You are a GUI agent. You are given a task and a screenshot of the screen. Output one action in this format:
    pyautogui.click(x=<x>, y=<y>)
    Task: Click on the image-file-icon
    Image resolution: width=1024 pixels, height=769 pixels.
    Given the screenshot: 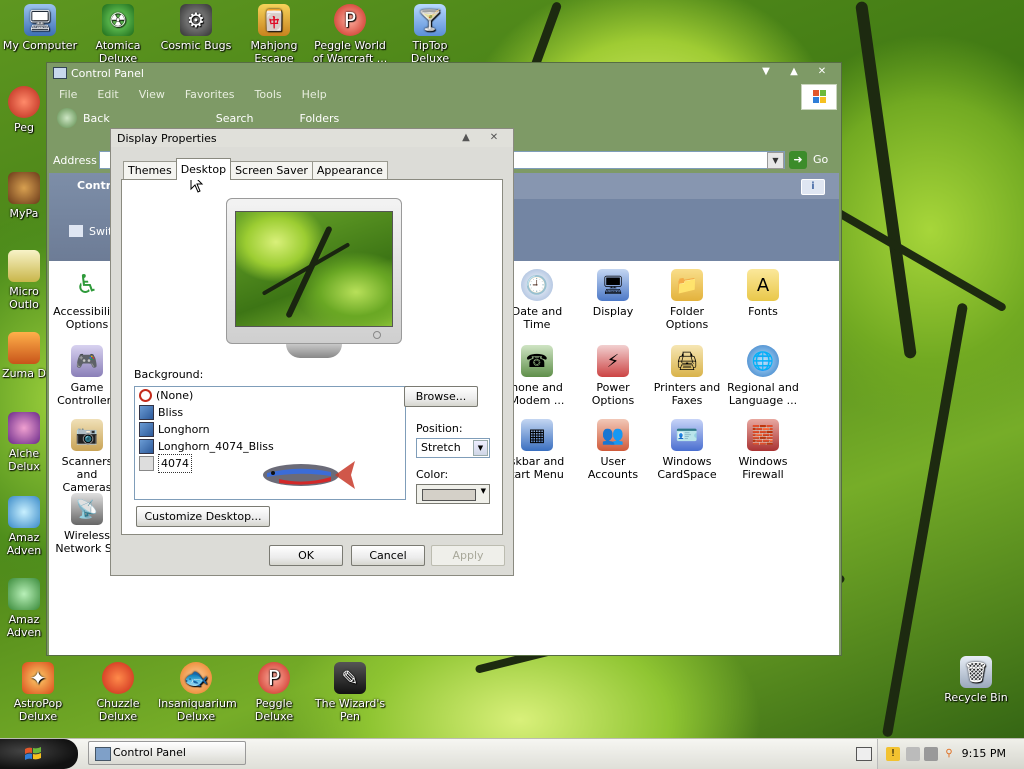 What is the action you would take?
    pyautogui.click(x=146, y=429)
    